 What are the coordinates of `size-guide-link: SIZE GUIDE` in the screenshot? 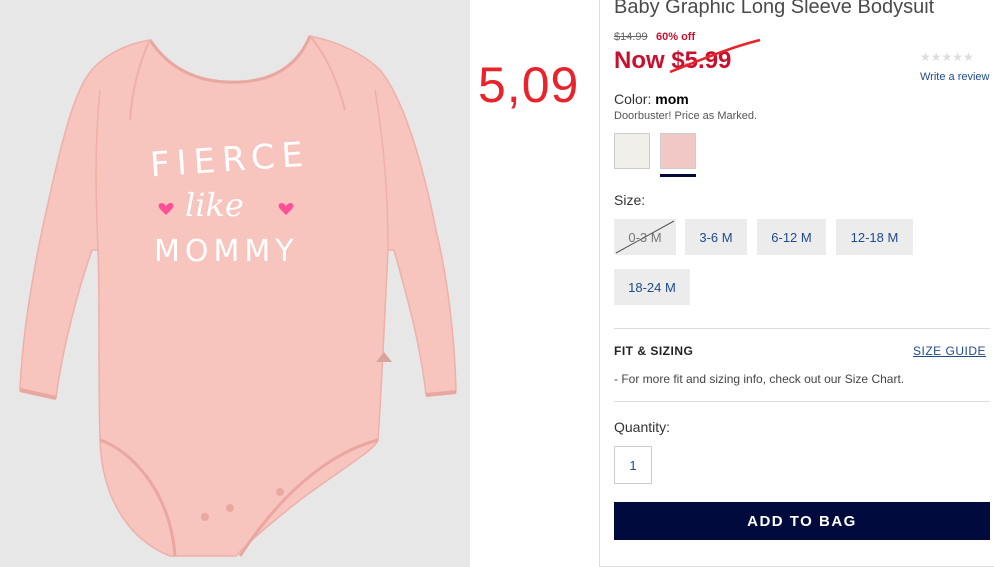 It's located at (949, 351).